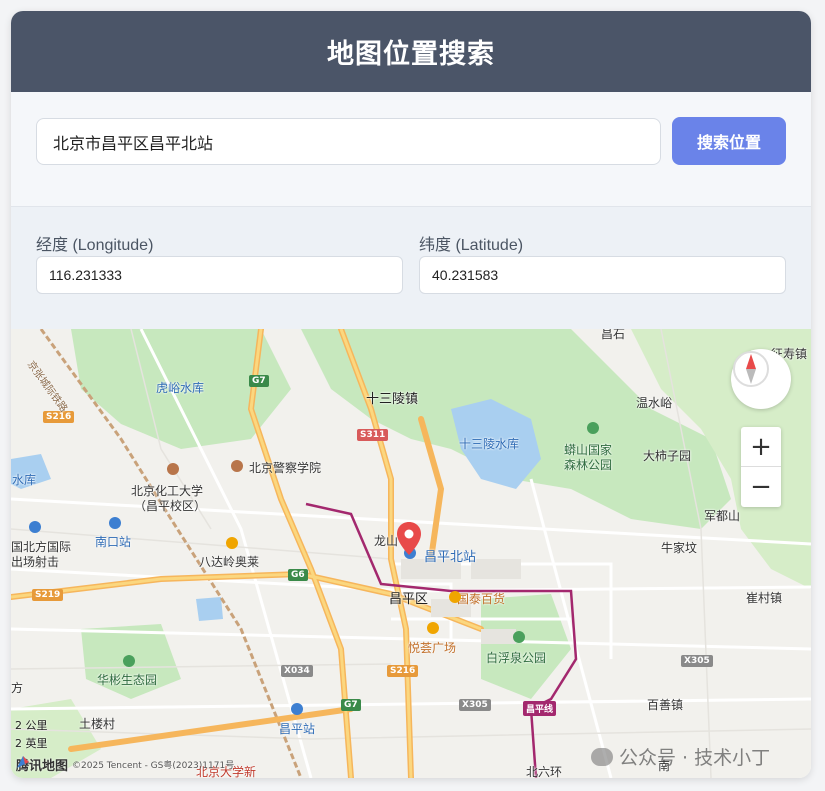  Describe the element at coordinates (450, 557) in the screenshot. I see `map-label-station: 昌平北站` at that location.